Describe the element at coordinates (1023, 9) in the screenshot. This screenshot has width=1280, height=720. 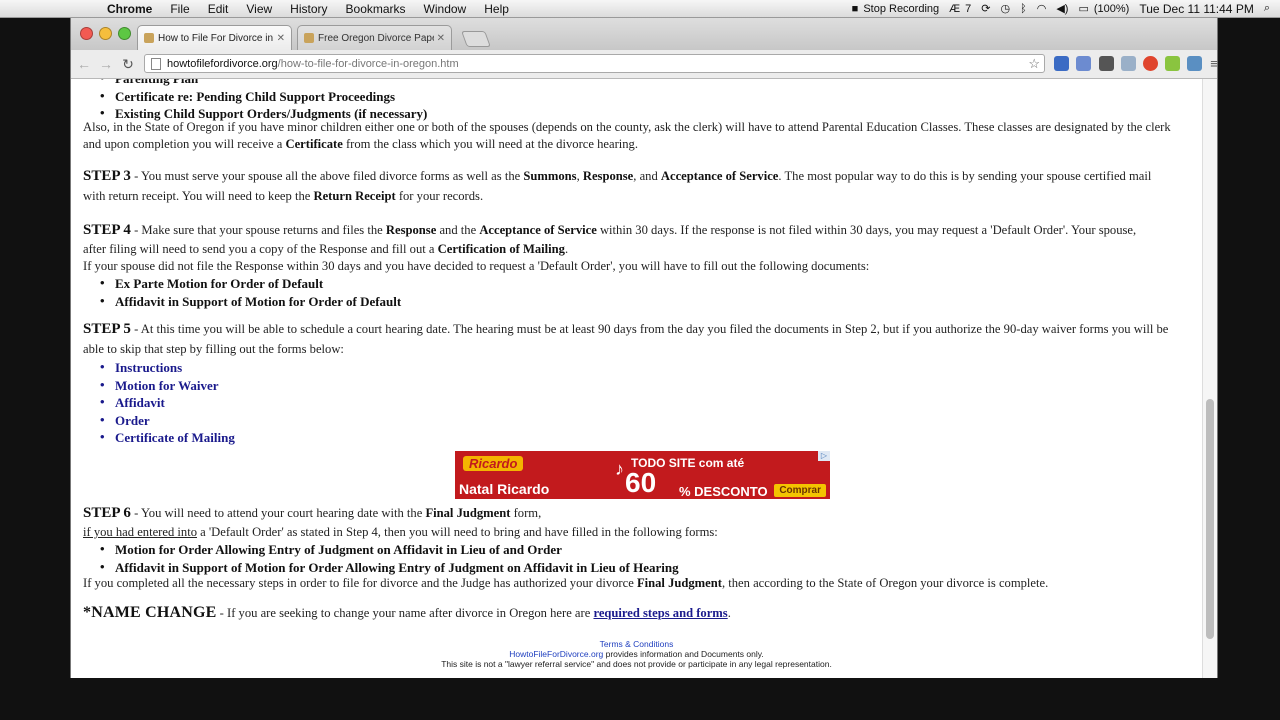
I see `bluetooth-icon: ᛒ` at that location.